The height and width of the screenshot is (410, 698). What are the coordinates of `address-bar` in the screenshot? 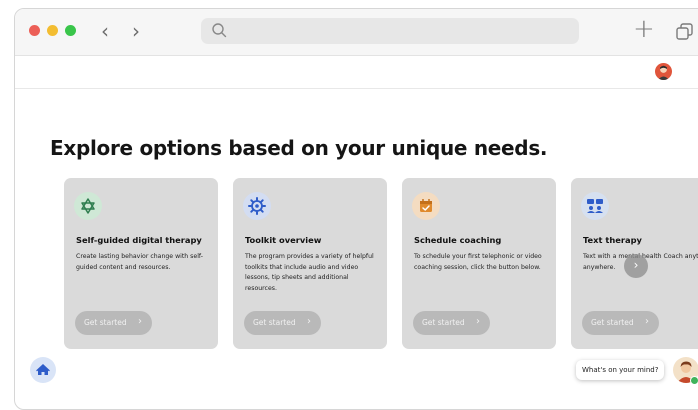 It's located at (390, 31).